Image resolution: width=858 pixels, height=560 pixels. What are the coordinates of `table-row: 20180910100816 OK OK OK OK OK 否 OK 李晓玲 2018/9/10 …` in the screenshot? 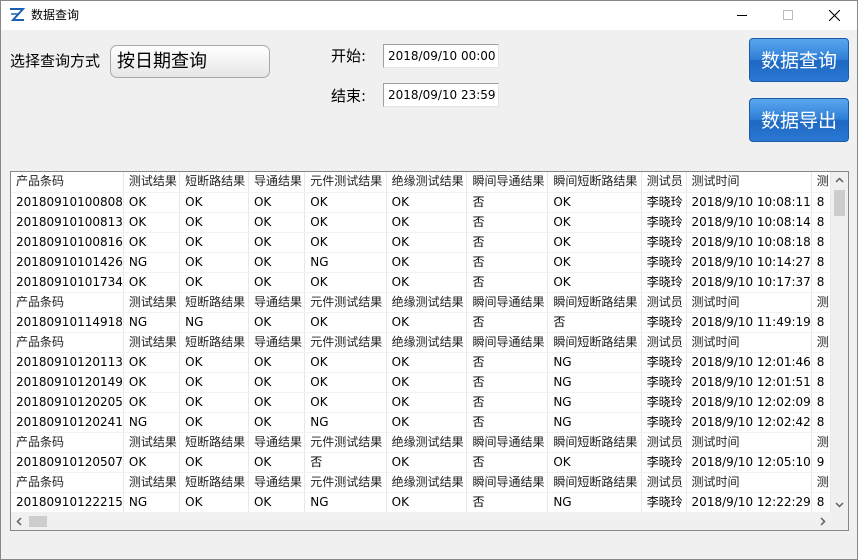 It's located at (421, 242).